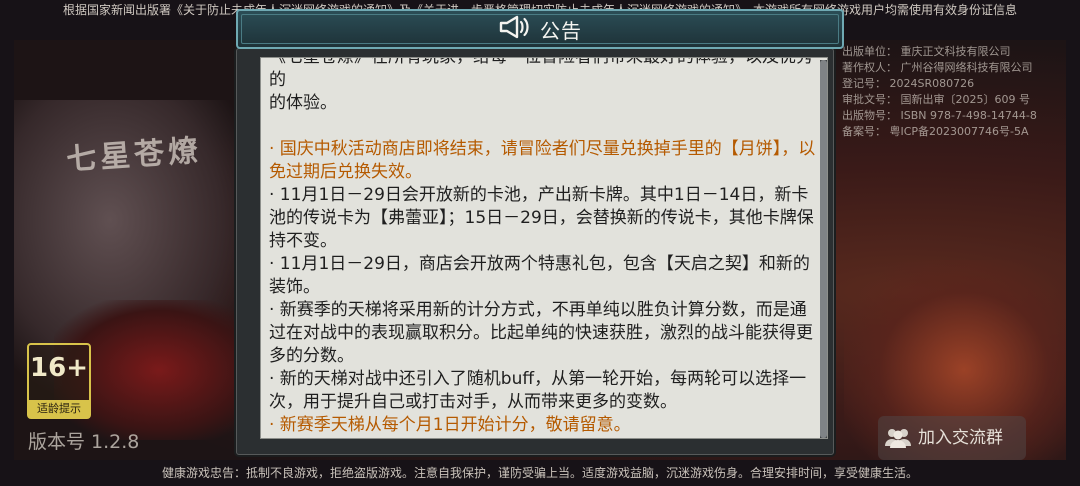 The image size is (1080, 486). What do you see at coordinates (303, 103) in the screenshot?
I see `announcement-paragraph: 的体验。` at bounding box center [303, 103].